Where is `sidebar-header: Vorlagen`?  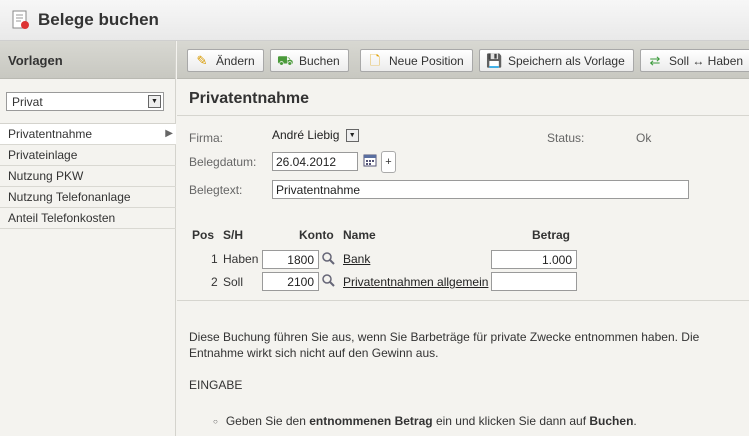 sidebar-header: Vorlagen is located at coordinates (87, 60).